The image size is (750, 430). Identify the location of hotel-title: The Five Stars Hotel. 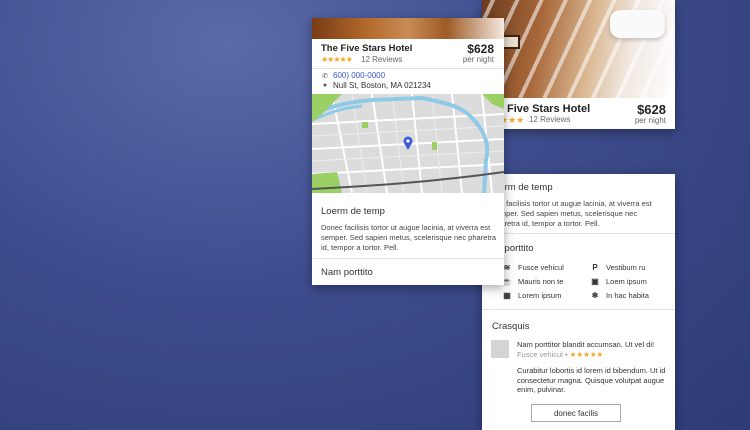
(366, 48).